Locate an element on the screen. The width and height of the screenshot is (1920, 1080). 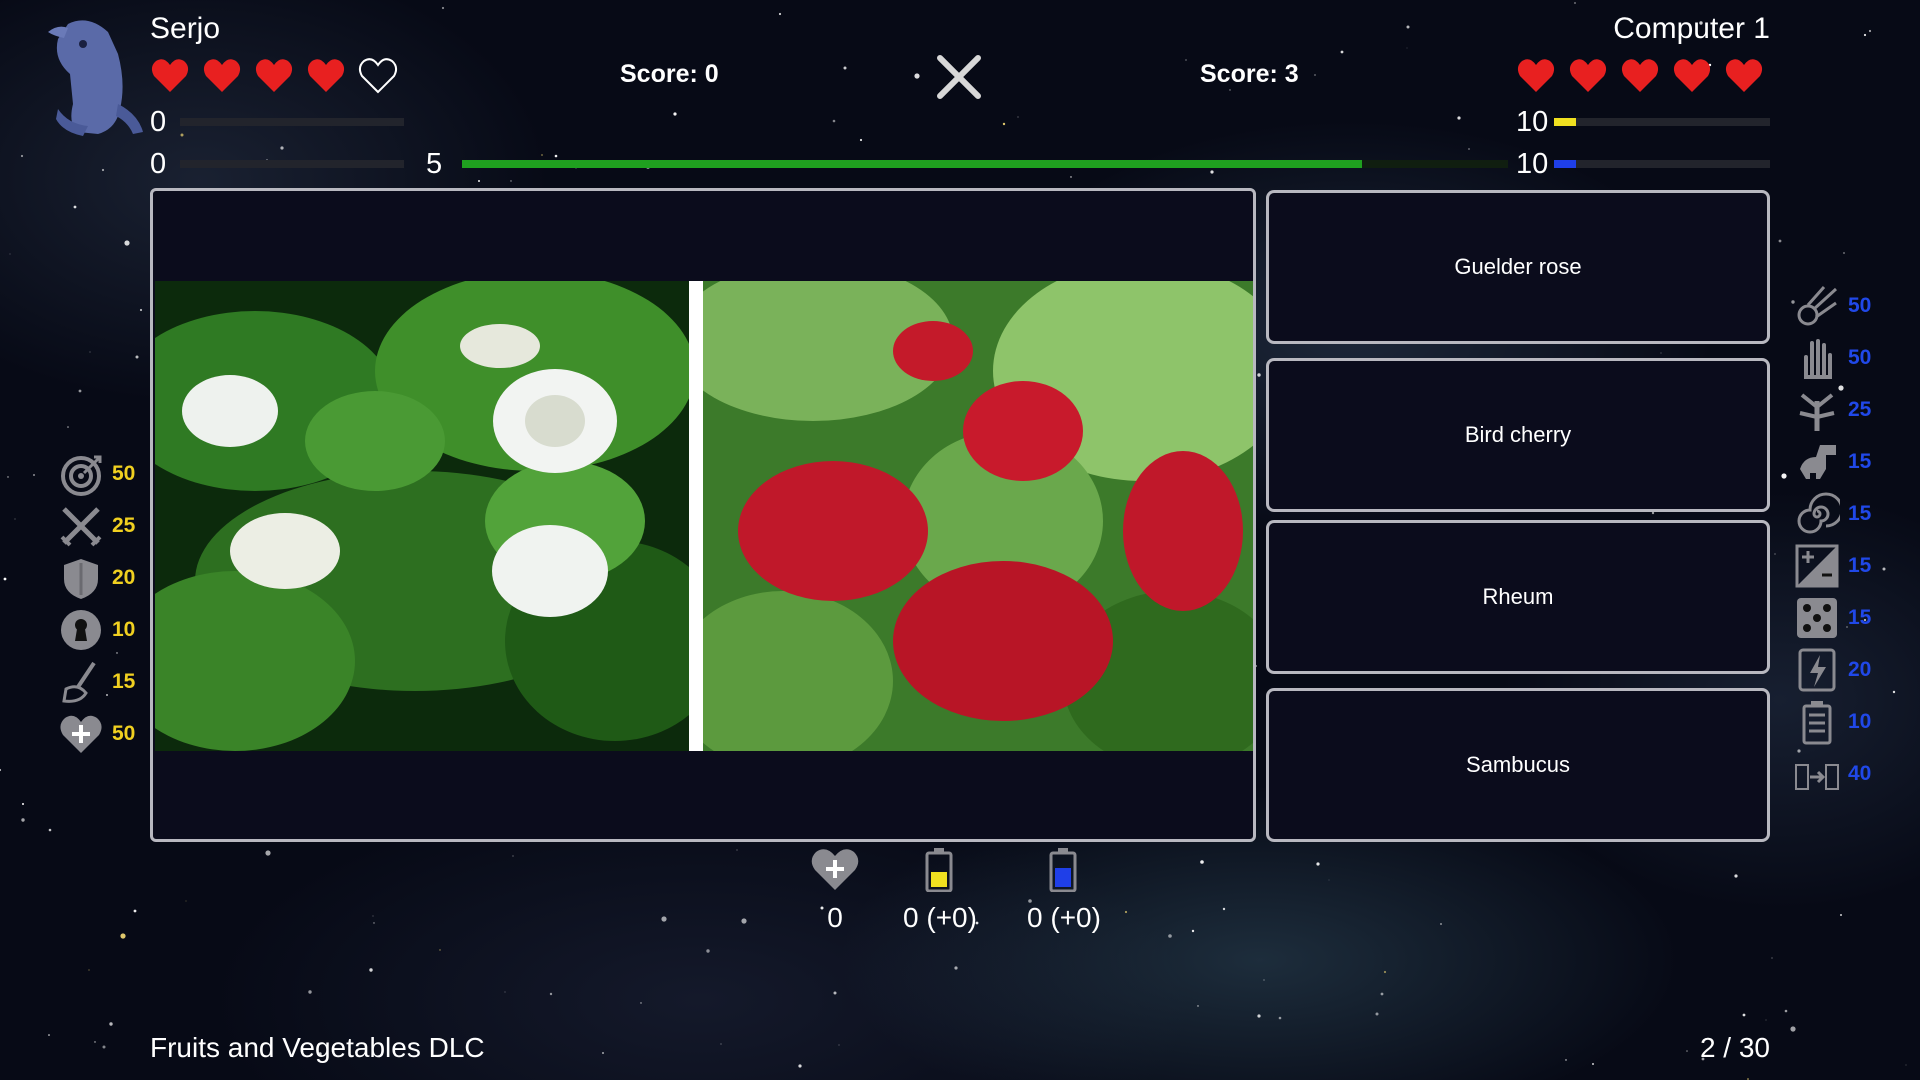
player-powerup-3: 10 is located at coordinates (96, 630).